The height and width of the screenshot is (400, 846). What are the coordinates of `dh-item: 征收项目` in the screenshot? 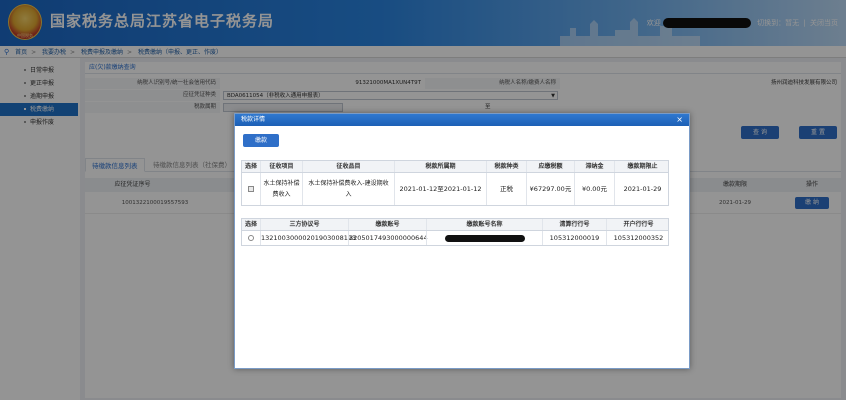 It's located at (281, 166).